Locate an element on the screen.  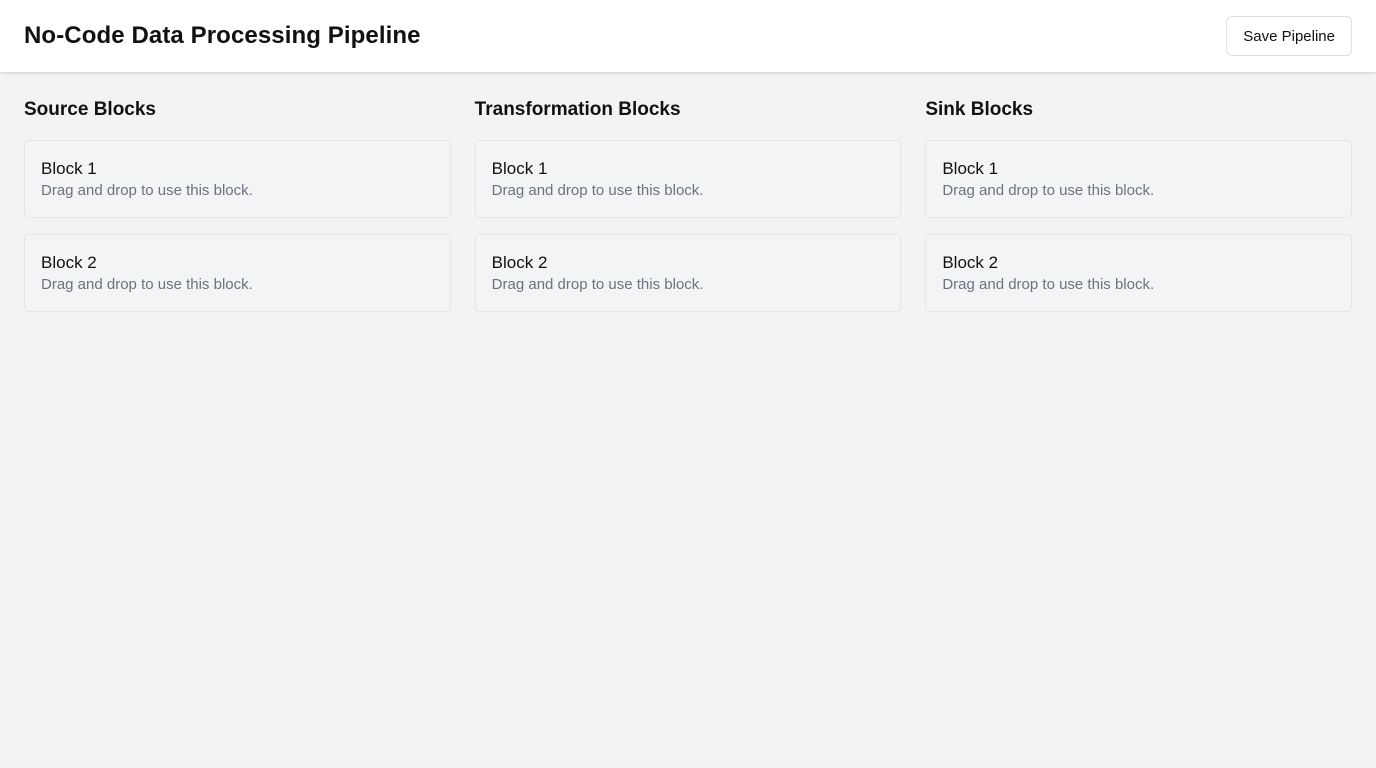
column-title: Source Blocks is located at coordinates (90, 109).